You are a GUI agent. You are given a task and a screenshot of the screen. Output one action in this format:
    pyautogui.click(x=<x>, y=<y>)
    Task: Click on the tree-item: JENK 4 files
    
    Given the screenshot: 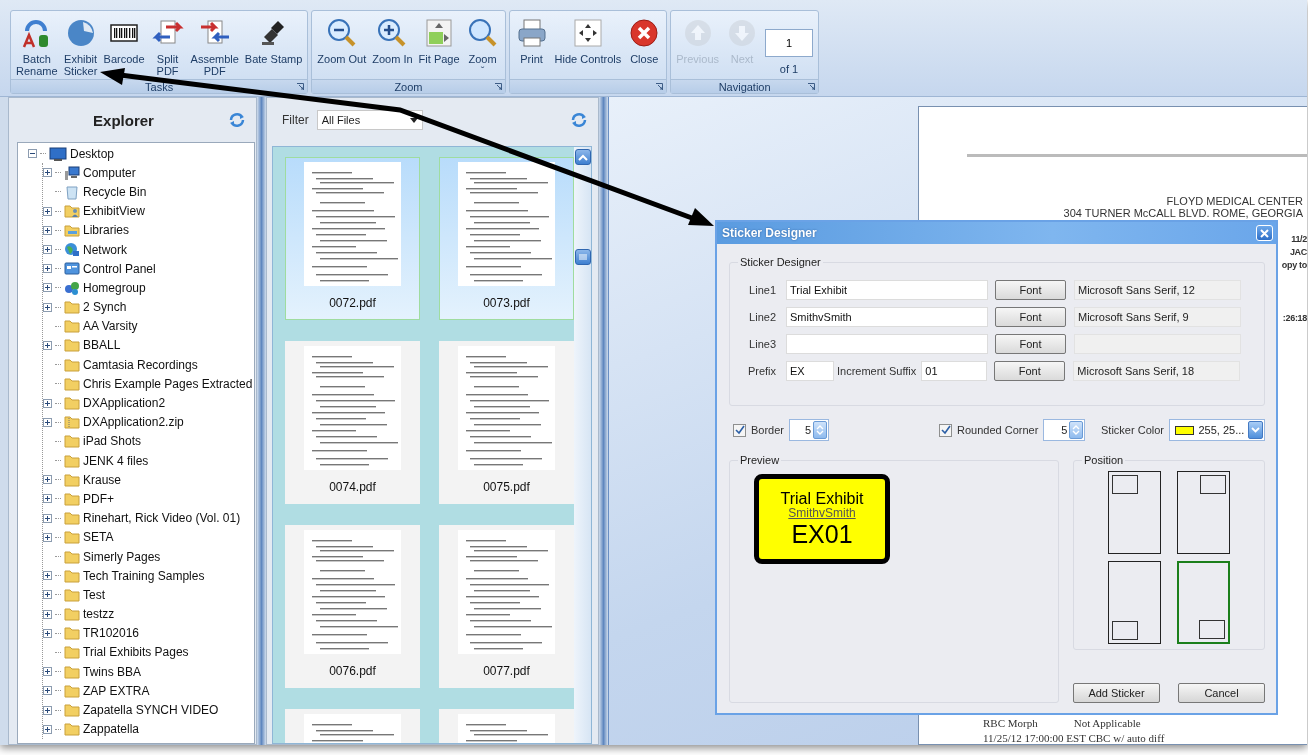 What is the action you would take?
    pyautogui.click(x=116, y=460)
    